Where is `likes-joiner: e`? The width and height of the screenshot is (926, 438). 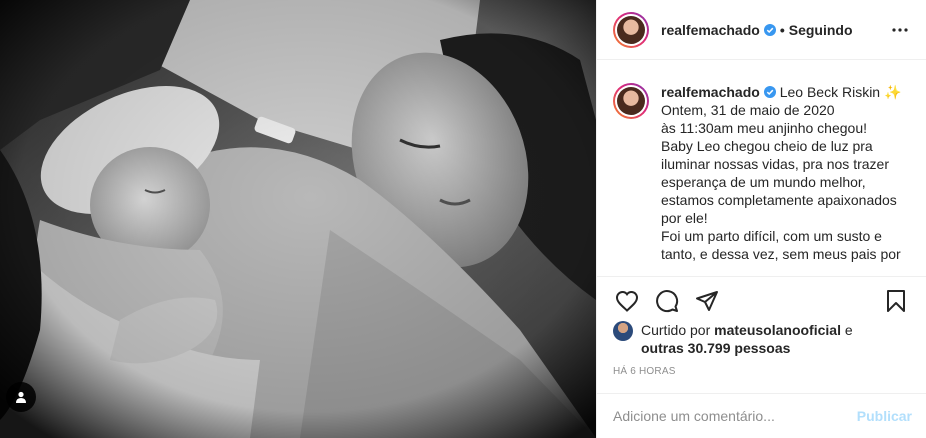 likes-joiner: e is located at coordinates (848, 330).